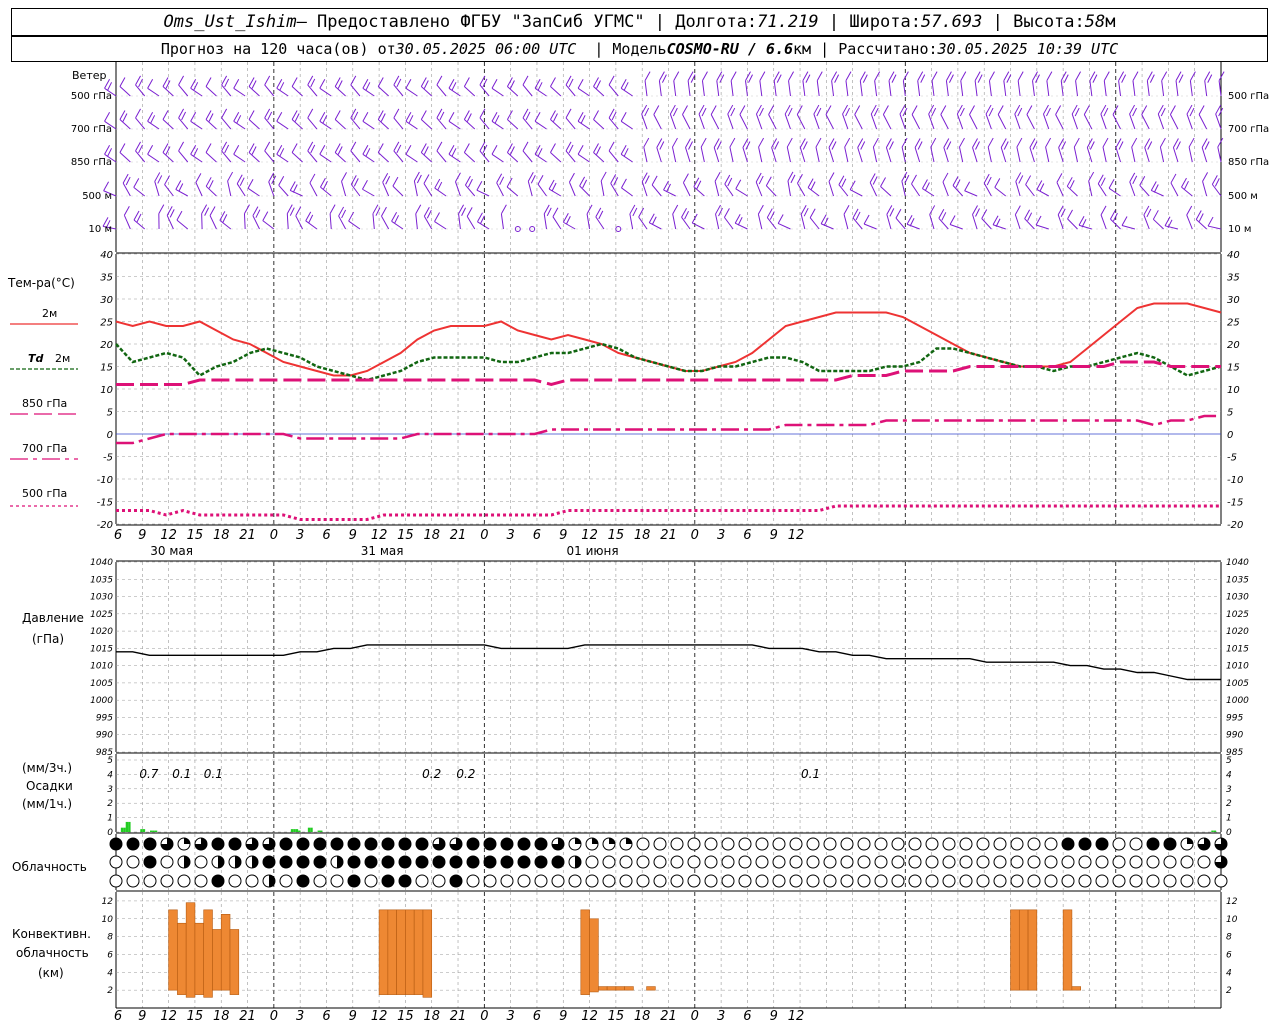 The height and width of the screenshot is (1024, 1280). Describe the element at coordinates (168, 1016) in the screenshot. I see `hour-tick-label: 12` at that location.